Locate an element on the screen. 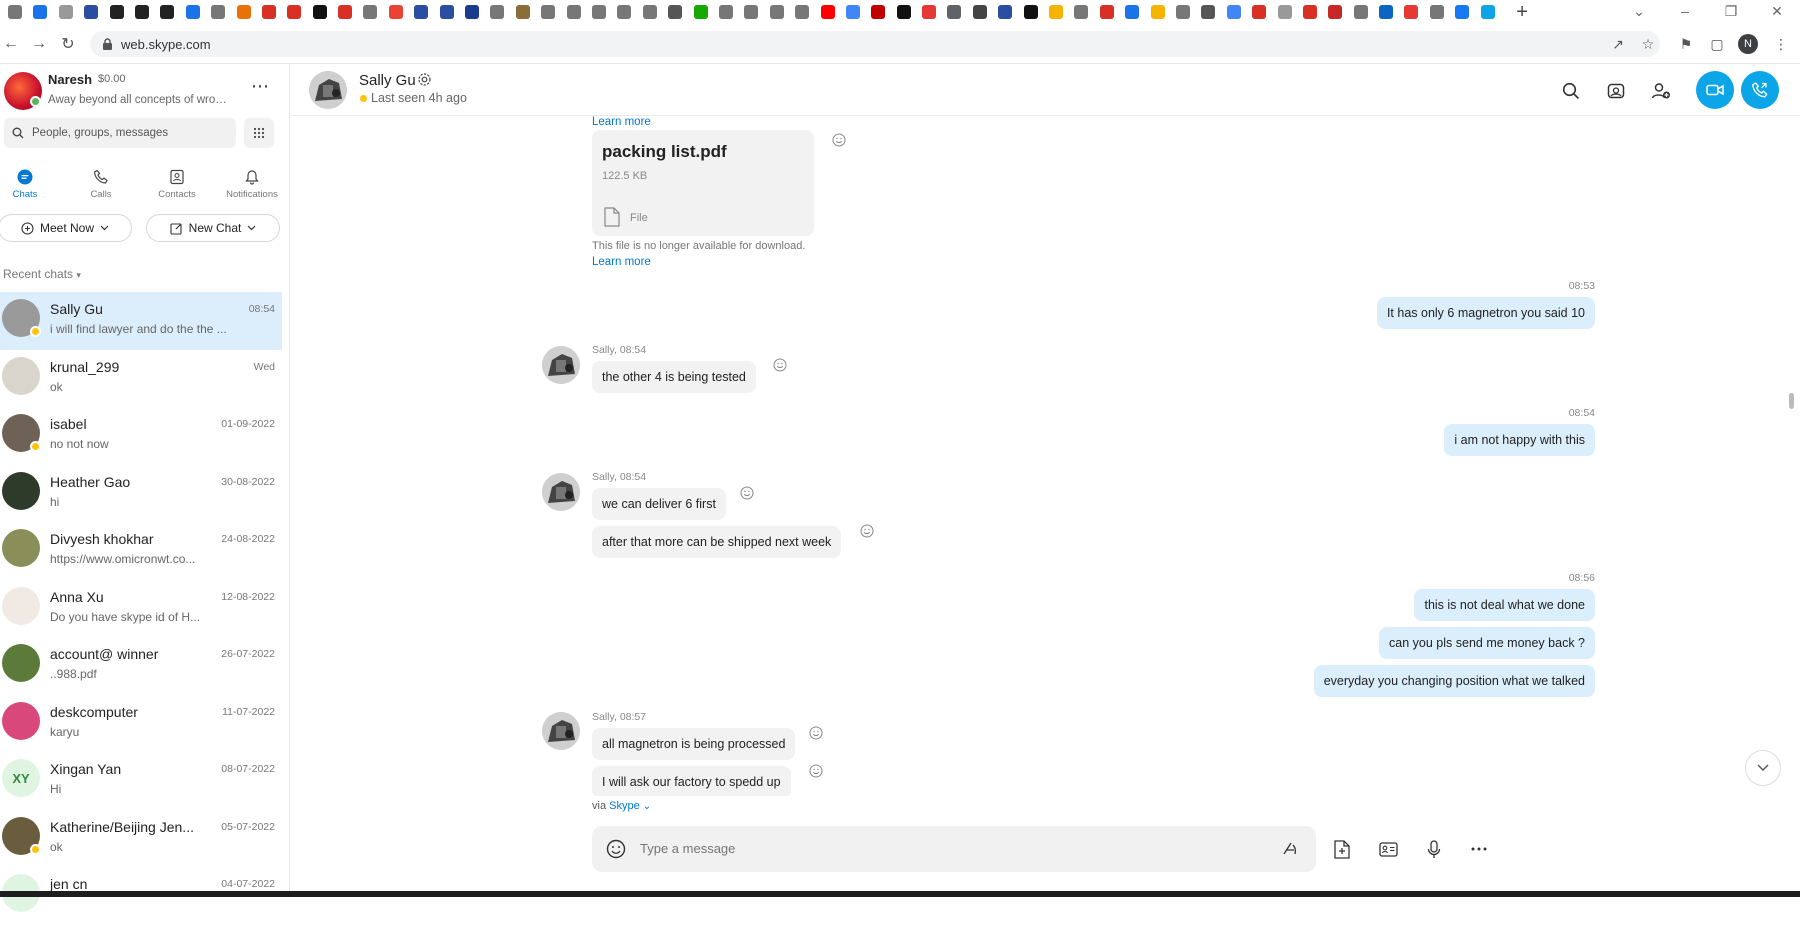 The width and height of the screenshot is (1800, 925). via-skype-selector: via Skype ⌄ is located at coordinates (621, 806).